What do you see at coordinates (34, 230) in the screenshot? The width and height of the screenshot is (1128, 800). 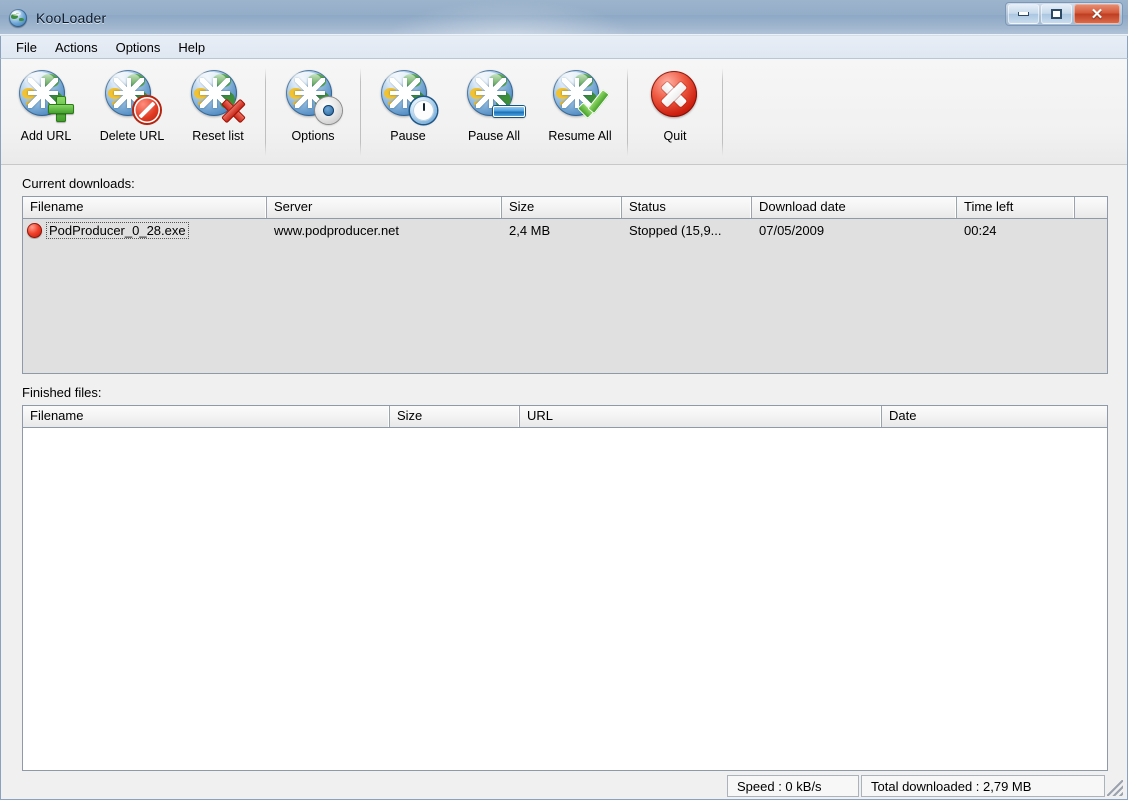 I see `red-sphere-icon` at bounding box center [34, 230].